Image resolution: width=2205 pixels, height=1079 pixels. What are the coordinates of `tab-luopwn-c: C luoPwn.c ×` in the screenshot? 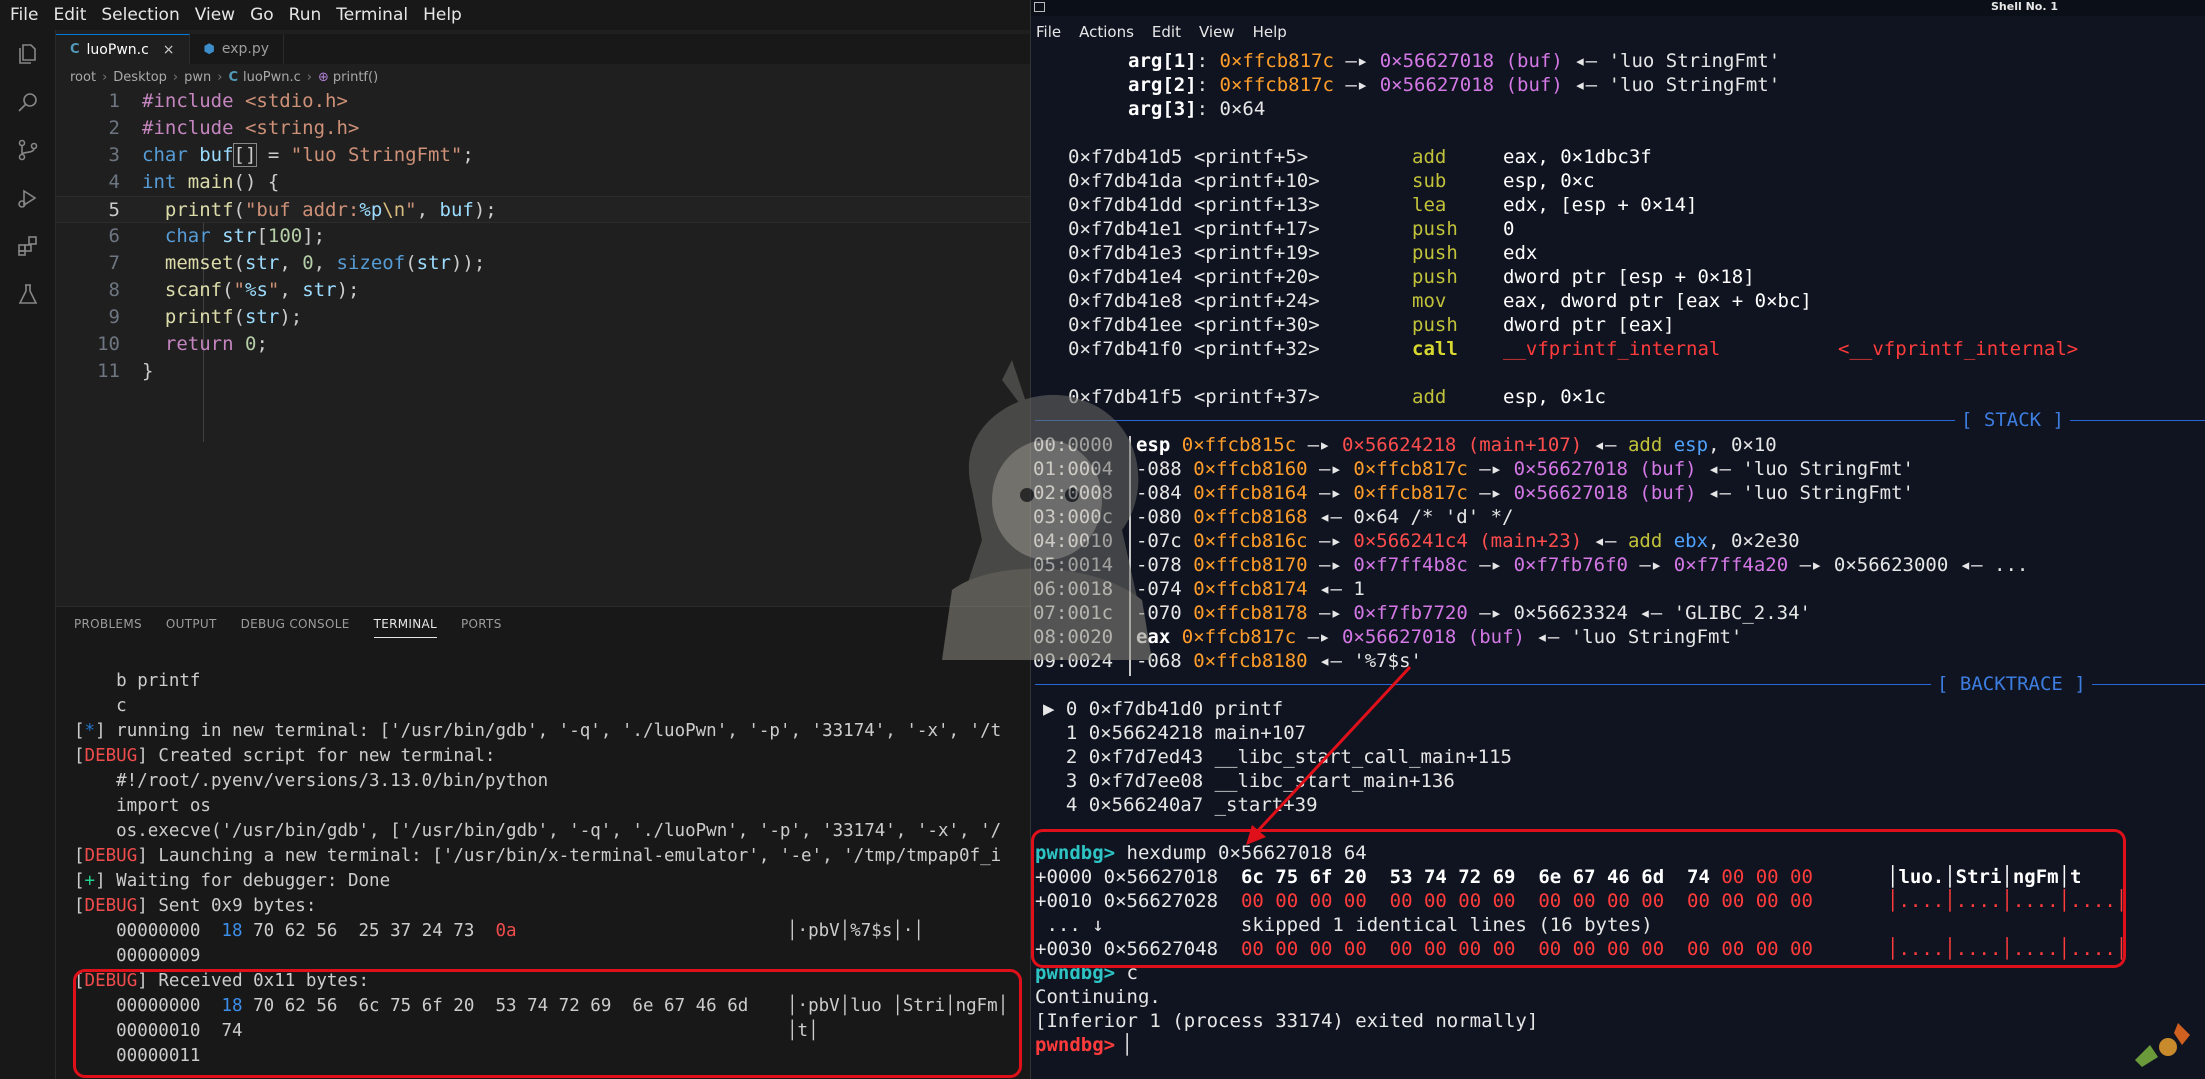 It's located at (123, 49).